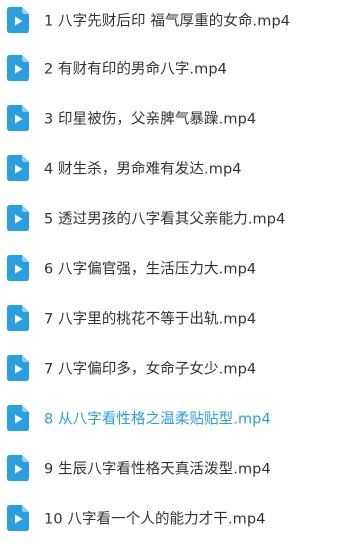 Image resolution: width=364 pixels, height=543 pixels. I want to click on file-row: 10 八字看一个人的能力才干.mp4, so click(182, 518).